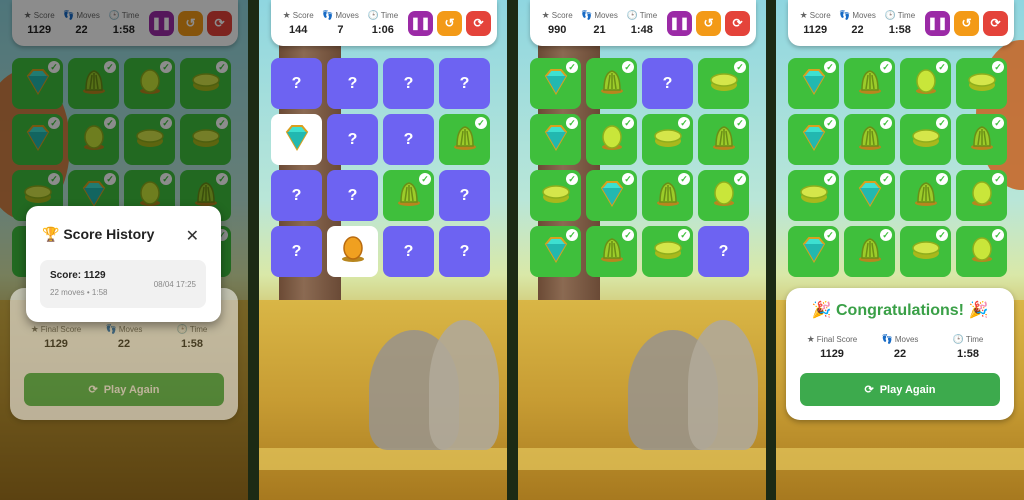 The image size is (1024, 500). What do you see at coordinates (599, 23) in the screenshot?
I see `moves-stat: 👣 Moves 21` at bounding box center [599, 23].